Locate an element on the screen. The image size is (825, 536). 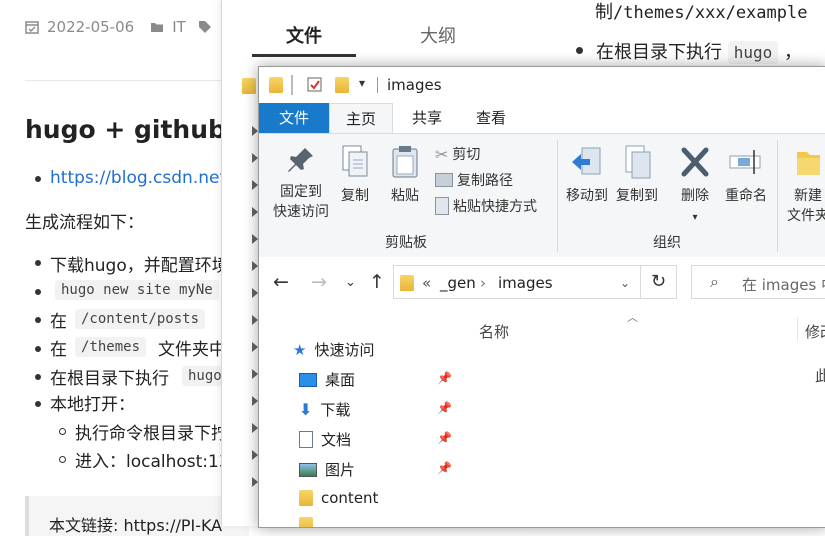
post-meta: 2022-05-06 IT is located at coordinates (118, 27).